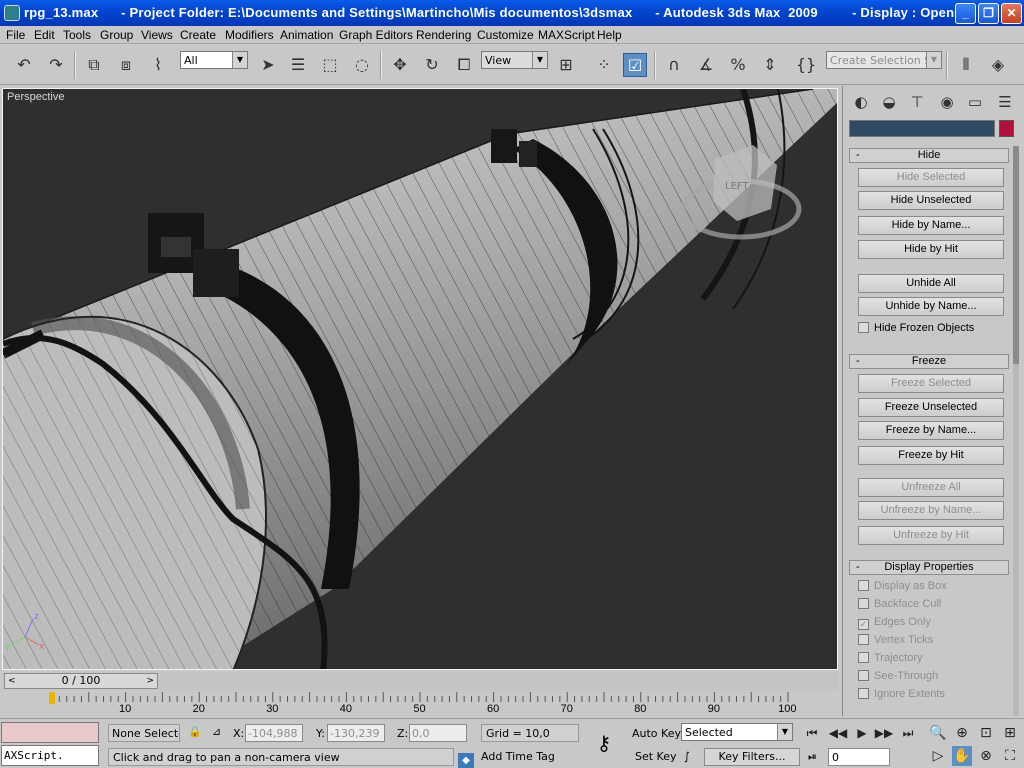 The height and width of the screenshot is (768, 1024). I want to click on vertex-ticks-checkbox: Vertex Ticks, so click(895, 642).